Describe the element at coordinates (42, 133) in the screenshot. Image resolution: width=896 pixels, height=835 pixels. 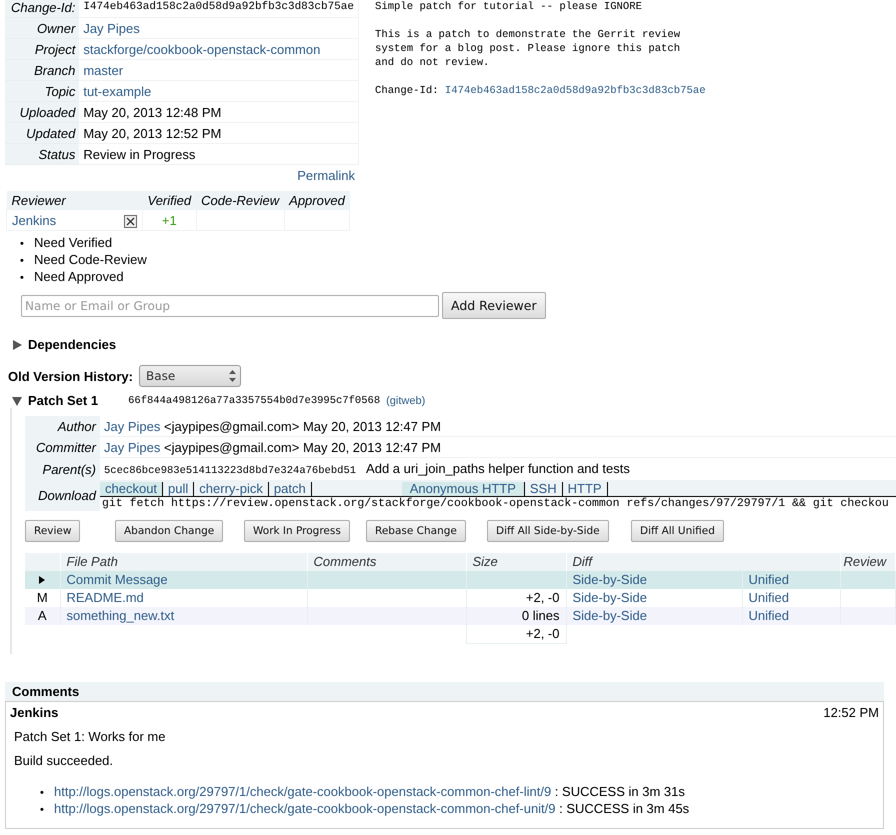
I see `field-label: Updated` at that location.